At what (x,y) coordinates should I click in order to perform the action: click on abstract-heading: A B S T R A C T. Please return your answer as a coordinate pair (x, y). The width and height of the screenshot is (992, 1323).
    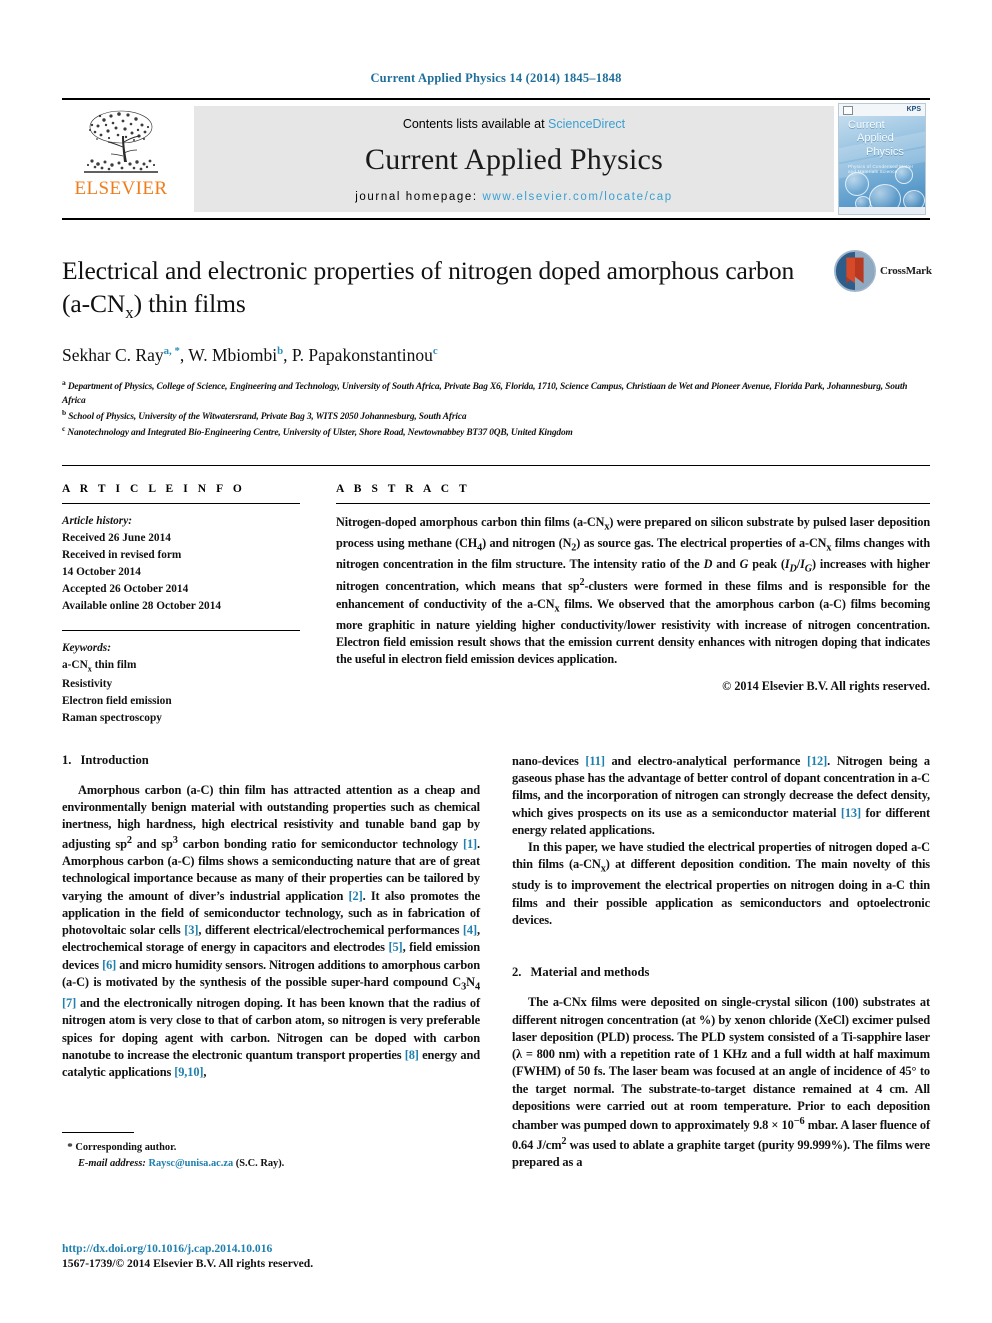
    Looking at the image, I should click on (403, 488).